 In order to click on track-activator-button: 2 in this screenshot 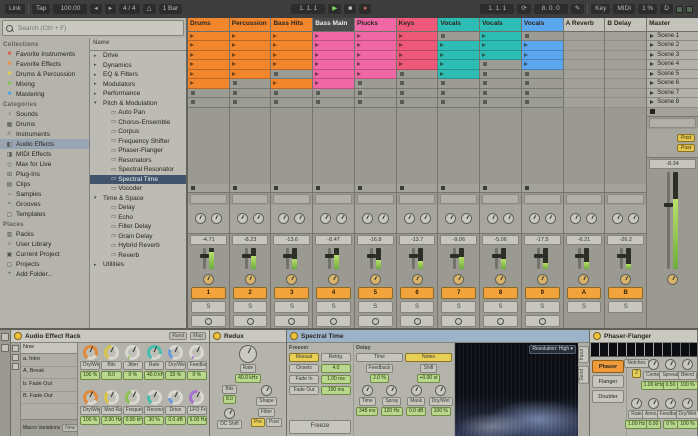, I will do `click(250, 293)`.